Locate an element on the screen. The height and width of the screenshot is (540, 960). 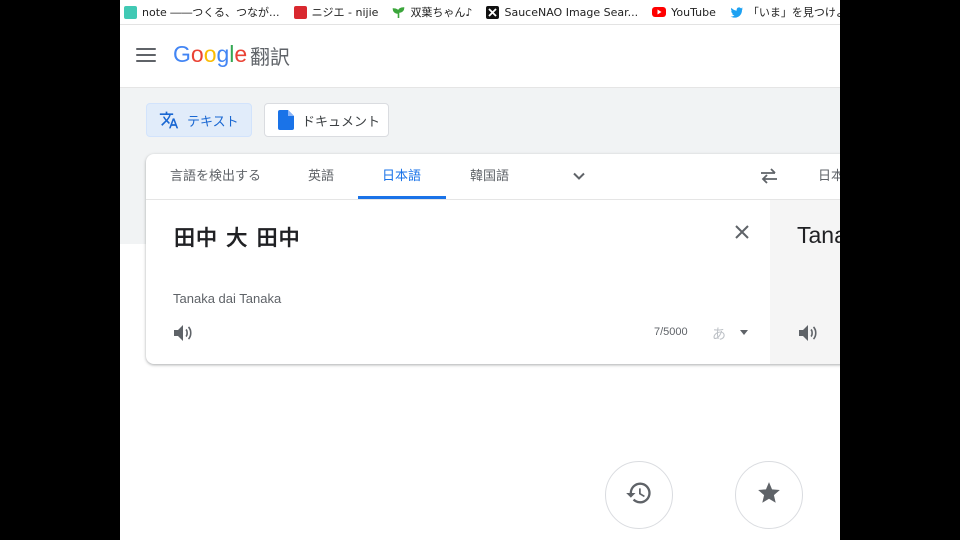
tab-english: 英語 is located at coordinates (321, 176).